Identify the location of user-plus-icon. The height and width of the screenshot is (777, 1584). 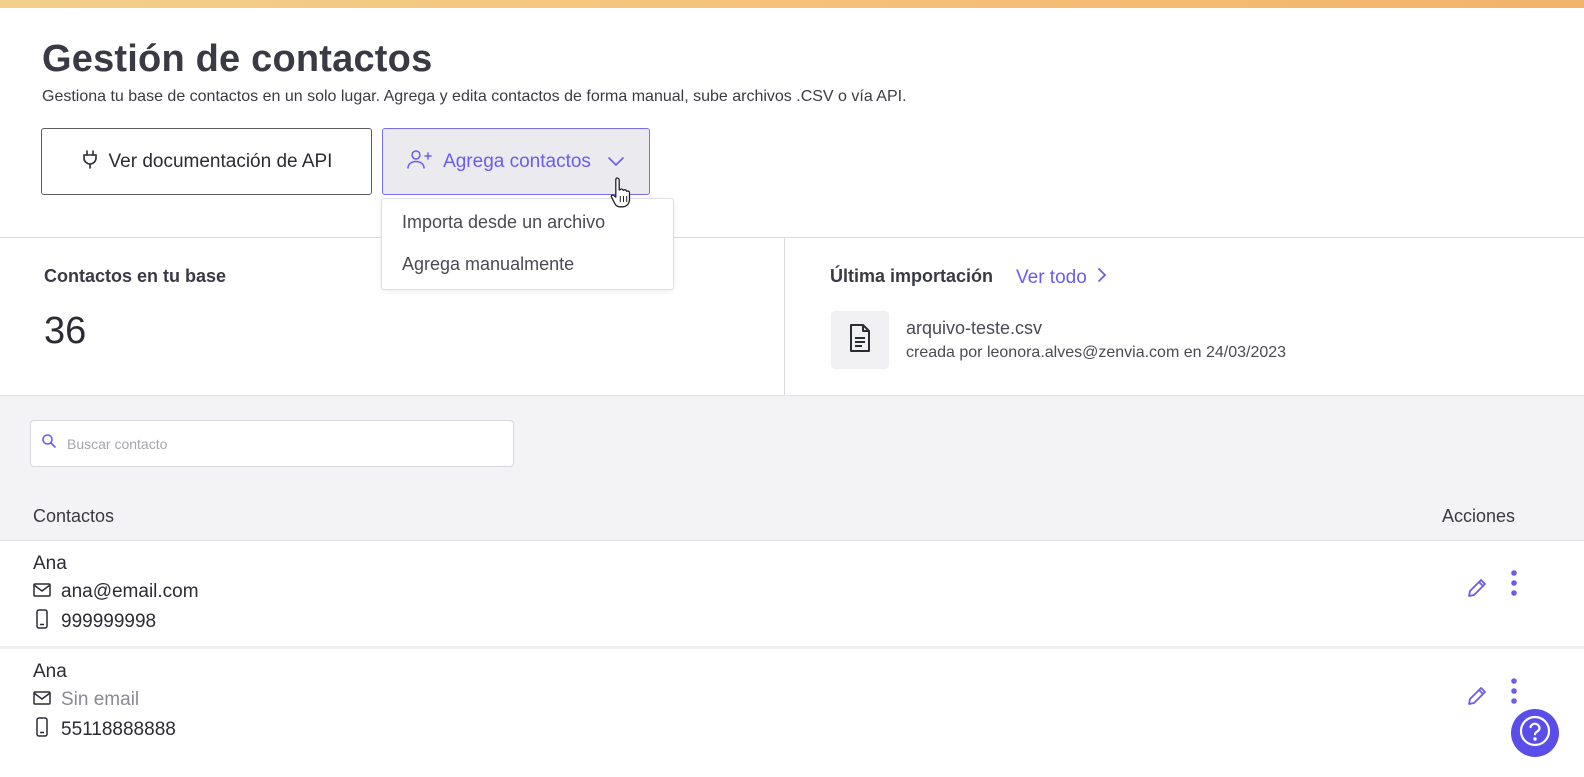
(420, 162).